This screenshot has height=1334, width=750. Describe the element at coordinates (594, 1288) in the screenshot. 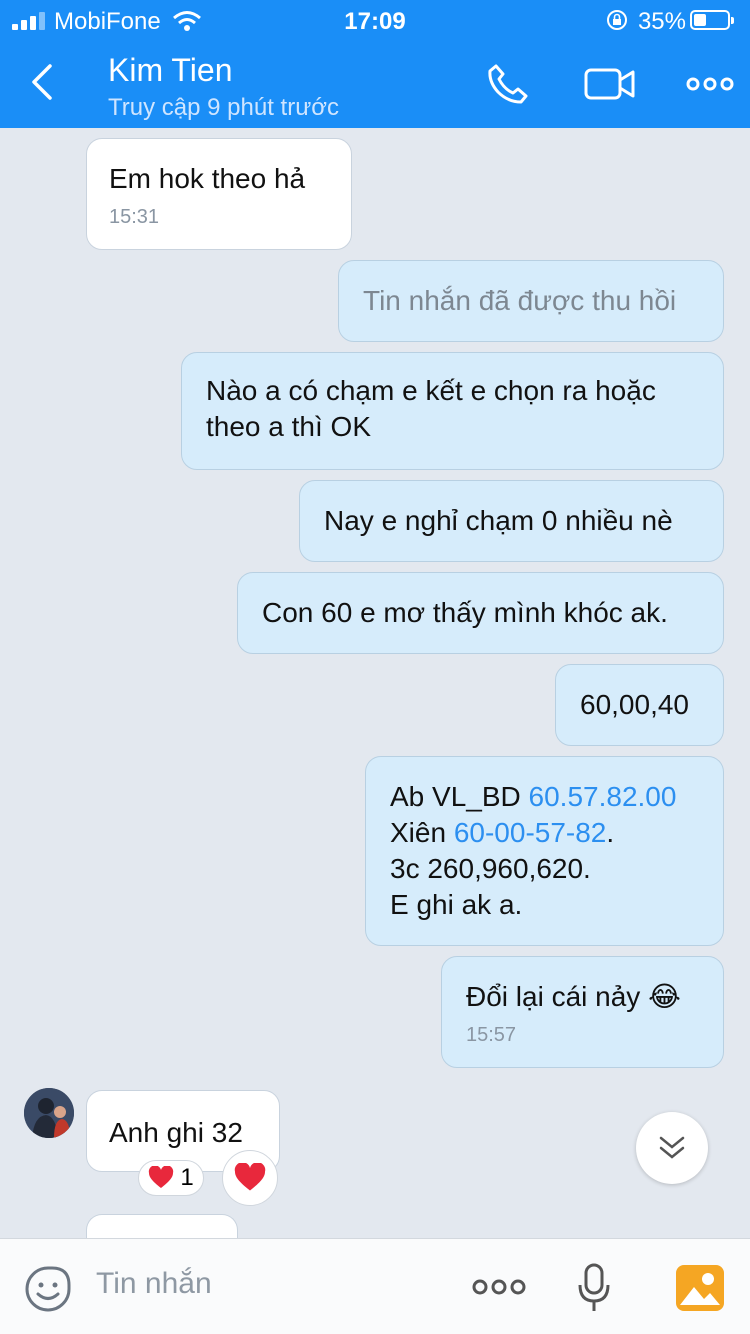

I see `microphone-button` at that location.